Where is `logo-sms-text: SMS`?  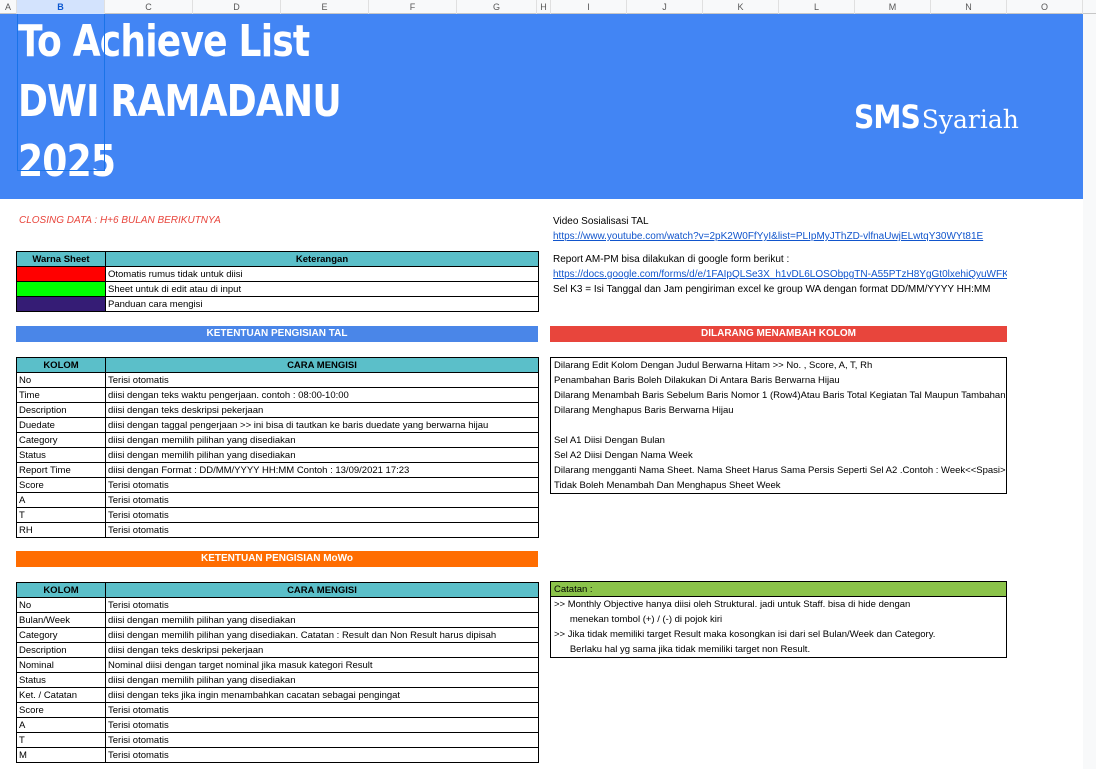 logo-sms-text: SMS is located at coordinates (887, 117).